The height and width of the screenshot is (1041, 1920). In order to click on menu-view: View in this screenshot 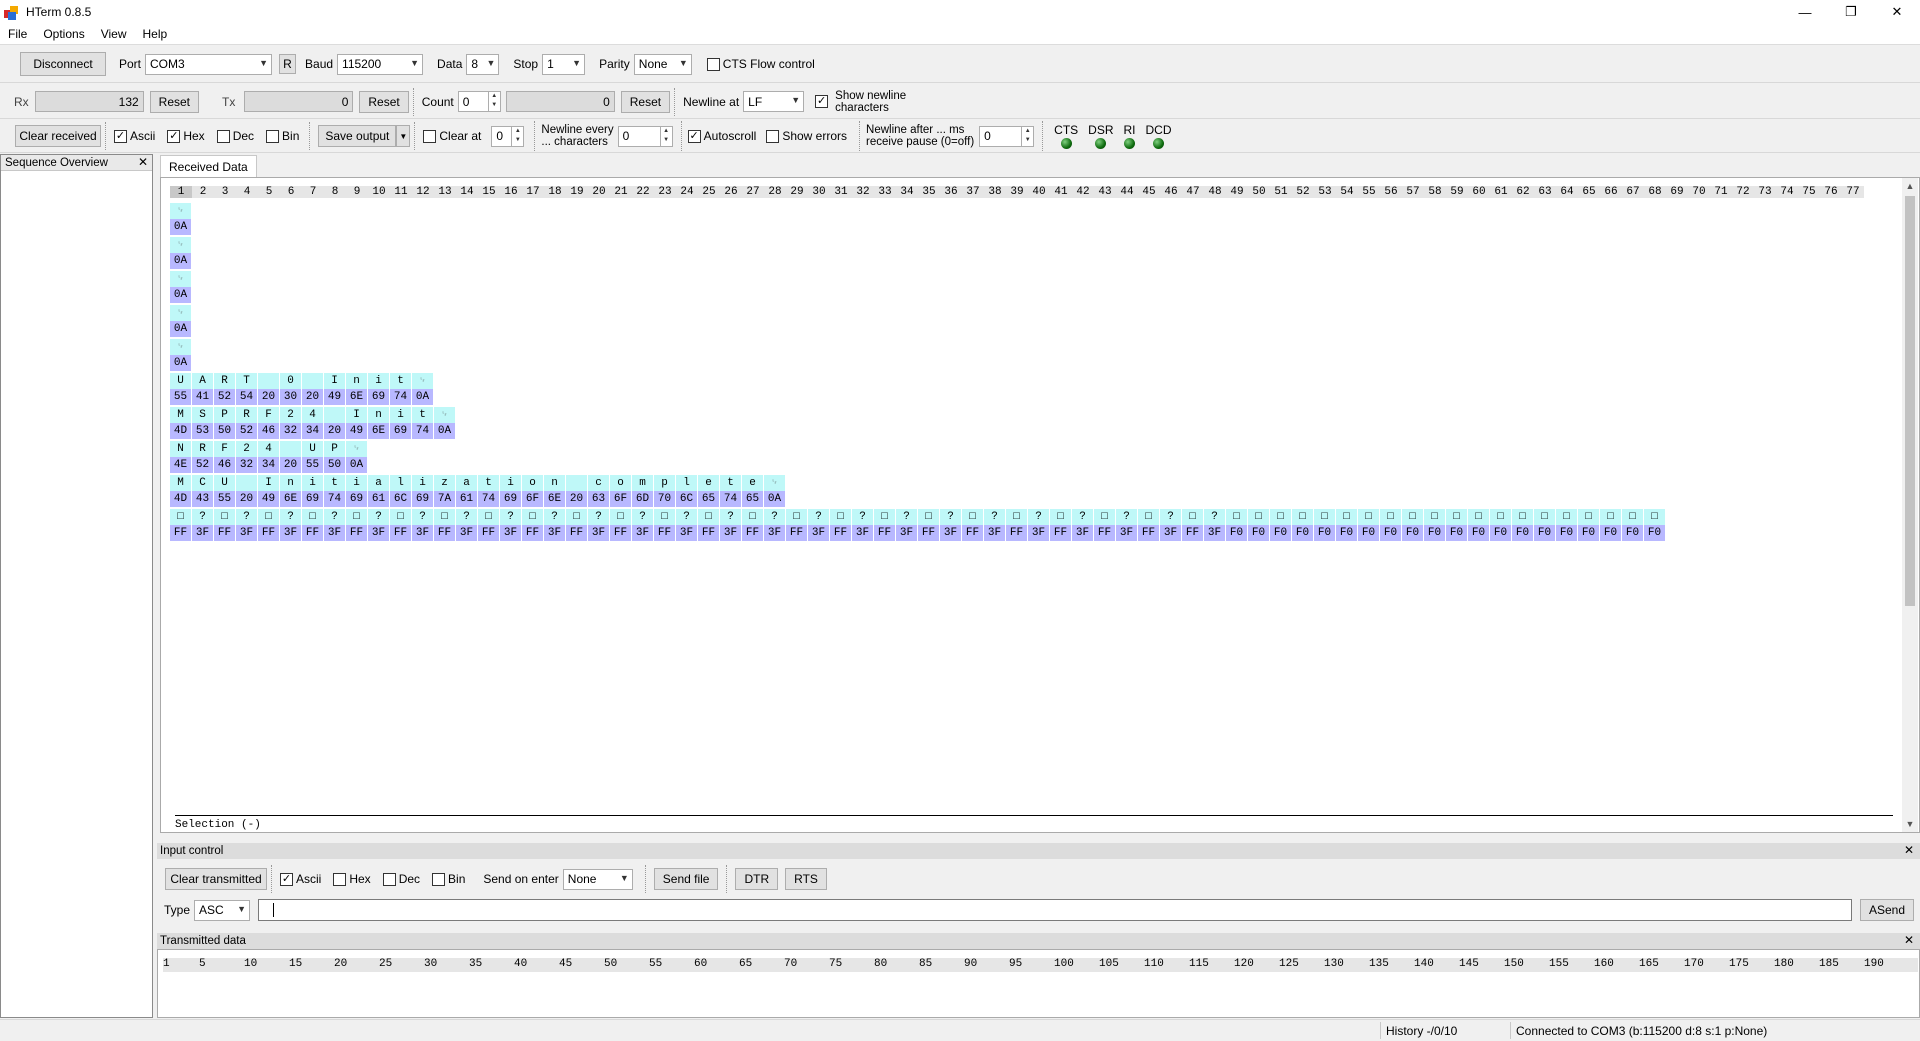, I will do `click(114, 34)`.